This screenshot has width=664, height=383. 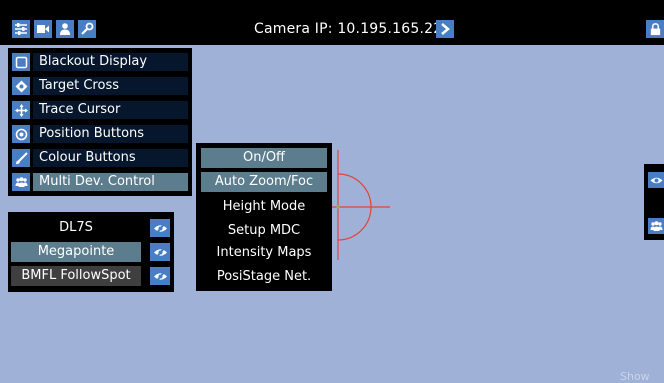 I want to click on menu-item-colour-buttons: Colour Buttons, so click(x=100, y=158).